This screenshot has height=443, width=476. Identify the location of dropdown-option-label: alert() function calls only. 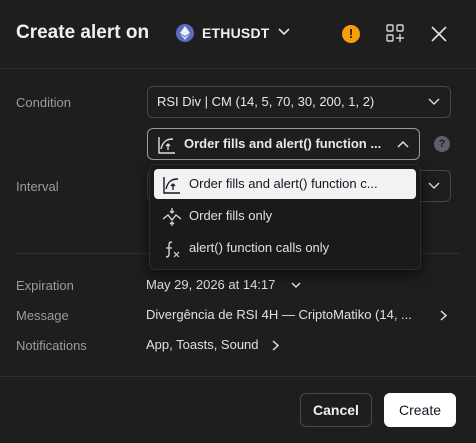
(259, 247).